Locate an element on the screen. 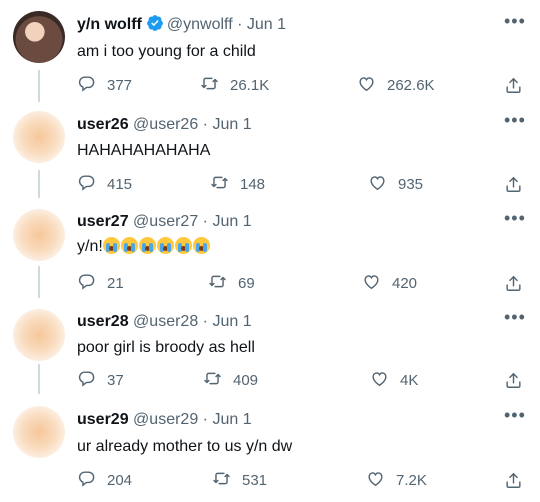 The height and width of the screenshot is (502, 540). display-name: user26 is located at coordinates (103, 124).